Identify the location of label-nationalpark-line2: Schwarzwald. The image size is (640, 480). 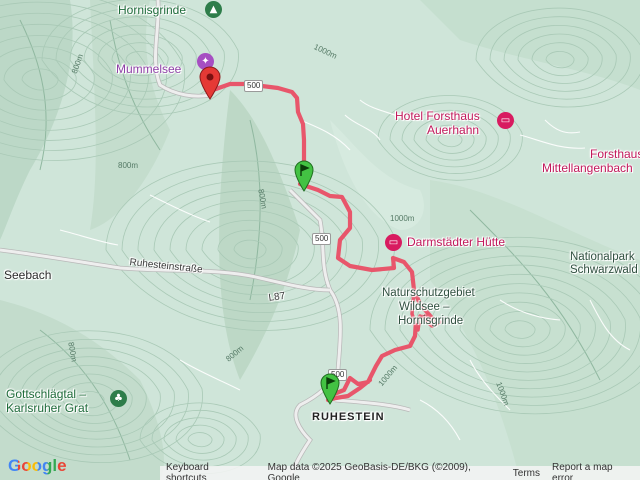
(604, 270).